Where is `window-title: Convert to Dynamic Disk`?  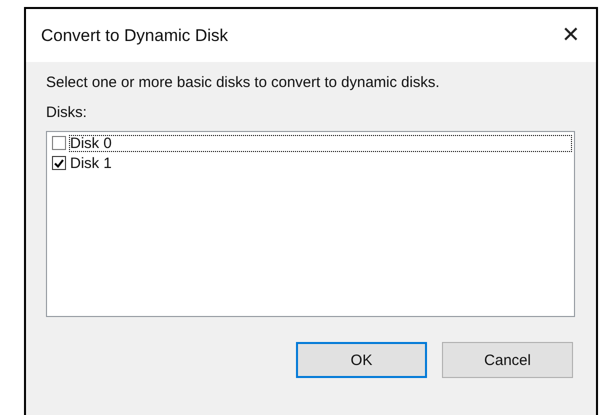 window-title: Convert to Dynamic Disk is located at coordinates (134, 36).